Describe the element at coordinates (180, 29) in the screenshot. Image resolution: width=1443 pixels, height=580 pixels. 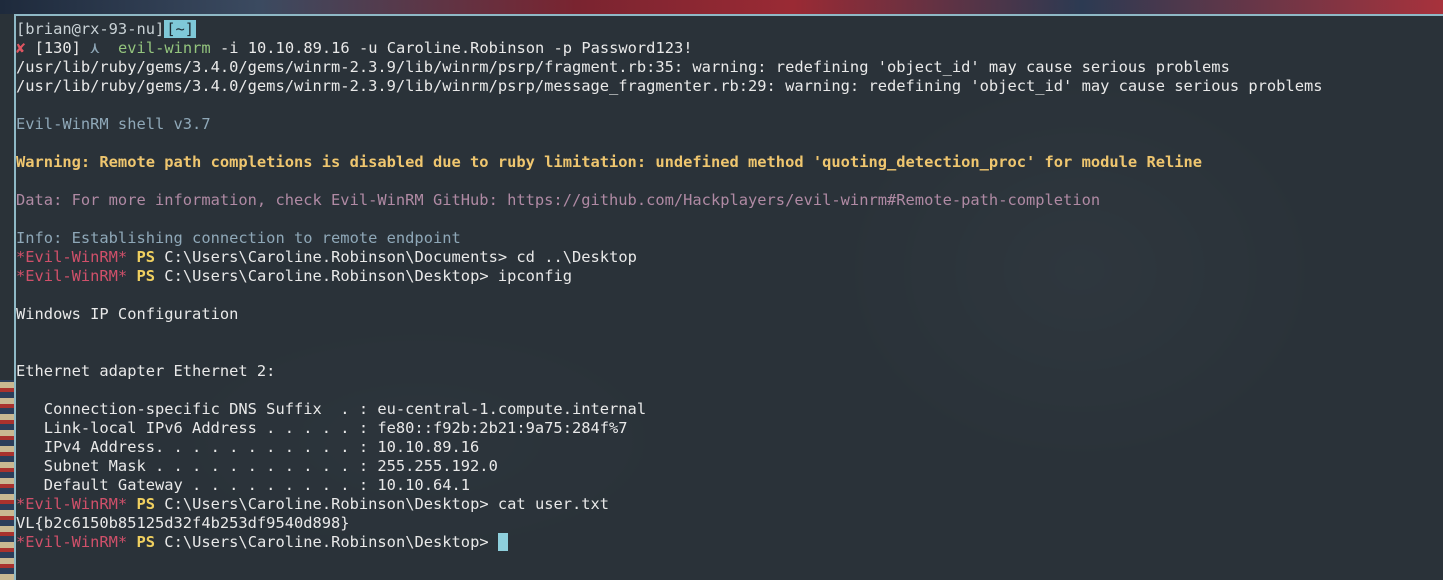
I see `cwd-badge: [~]` at that location.